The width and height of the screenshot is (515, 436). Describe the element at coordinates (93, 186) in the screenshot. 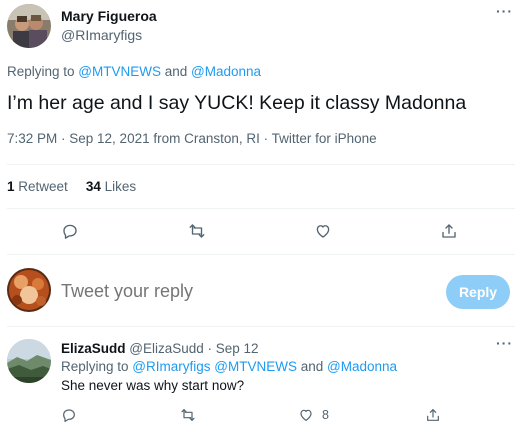

I see `like-count: 34` at that location.